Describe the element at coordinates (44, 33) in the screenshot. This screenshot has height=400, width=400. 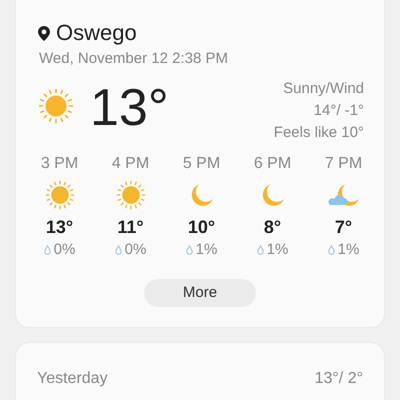
I see `location-pin-icon` at that location.